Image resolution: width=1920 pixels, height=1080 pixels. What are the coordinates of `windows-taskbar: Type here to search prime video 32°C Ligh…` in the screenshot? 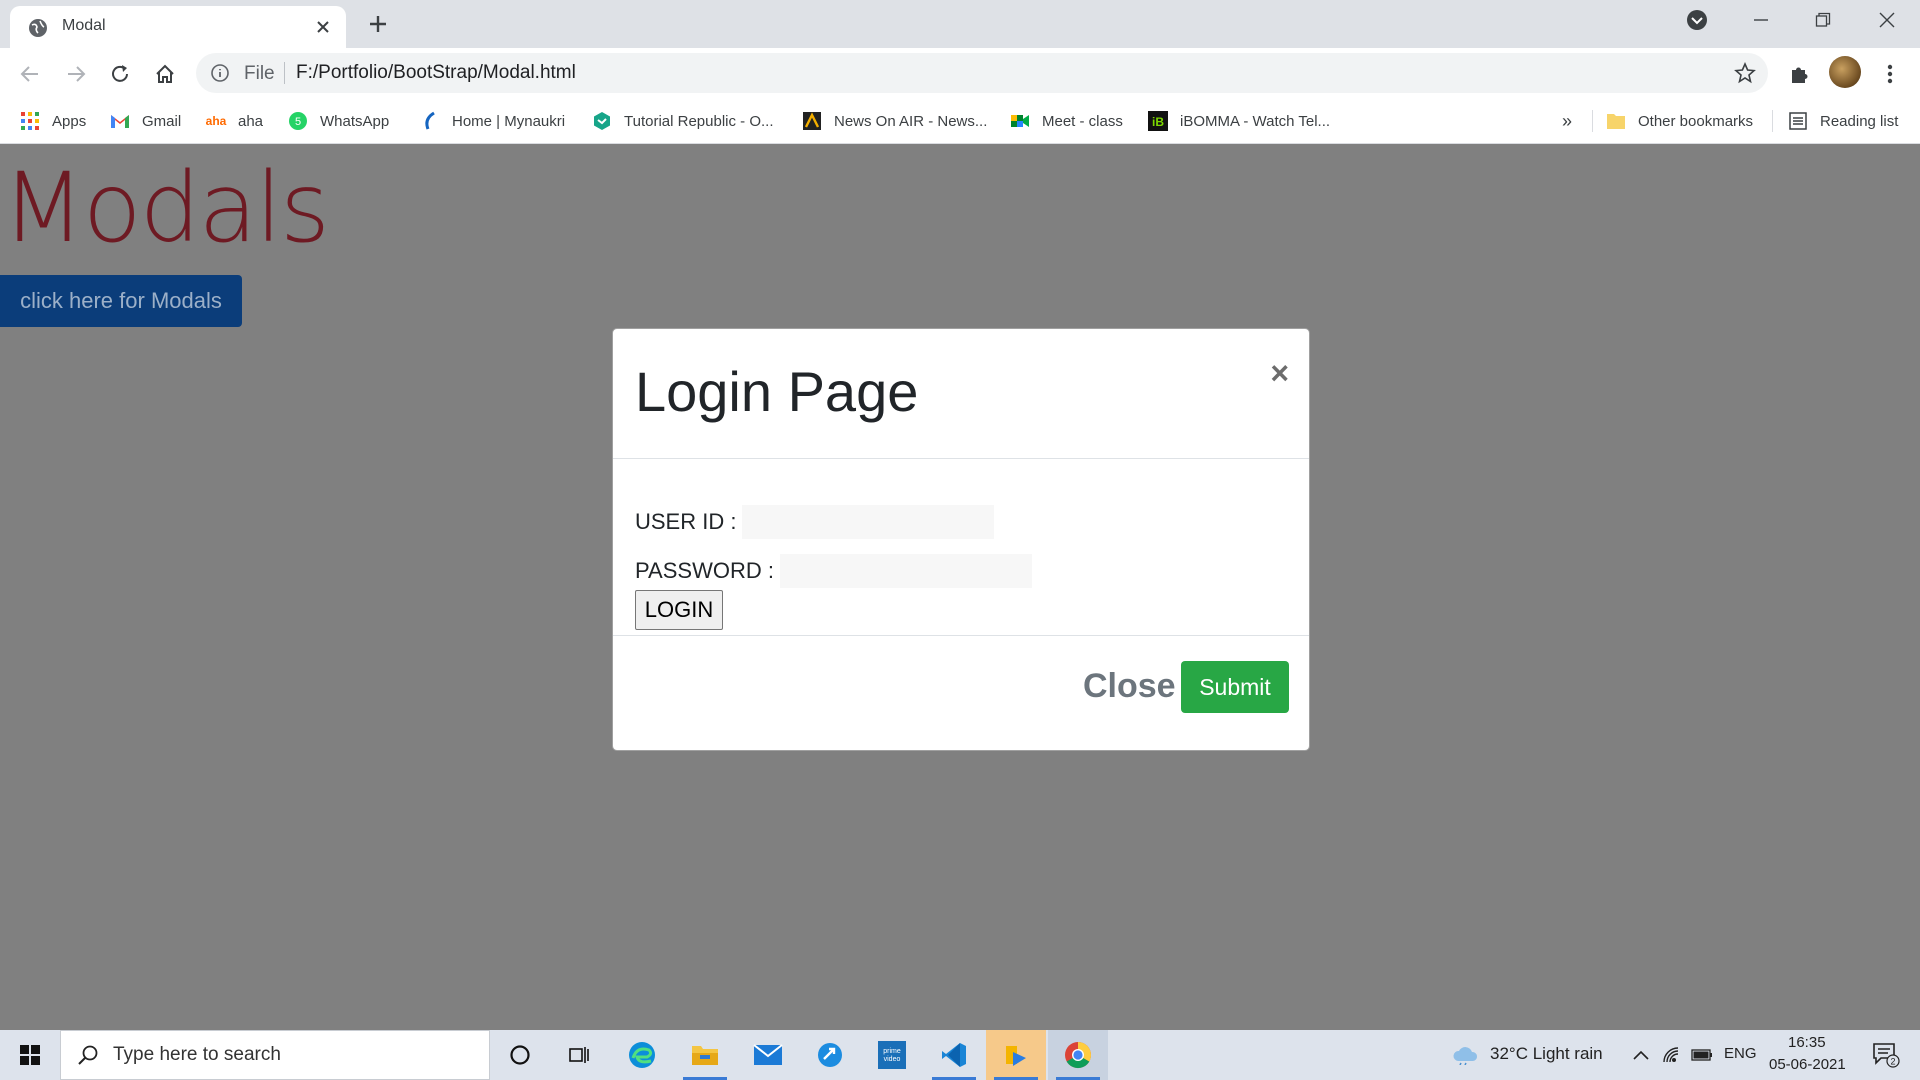 It's located at (960, 1055).